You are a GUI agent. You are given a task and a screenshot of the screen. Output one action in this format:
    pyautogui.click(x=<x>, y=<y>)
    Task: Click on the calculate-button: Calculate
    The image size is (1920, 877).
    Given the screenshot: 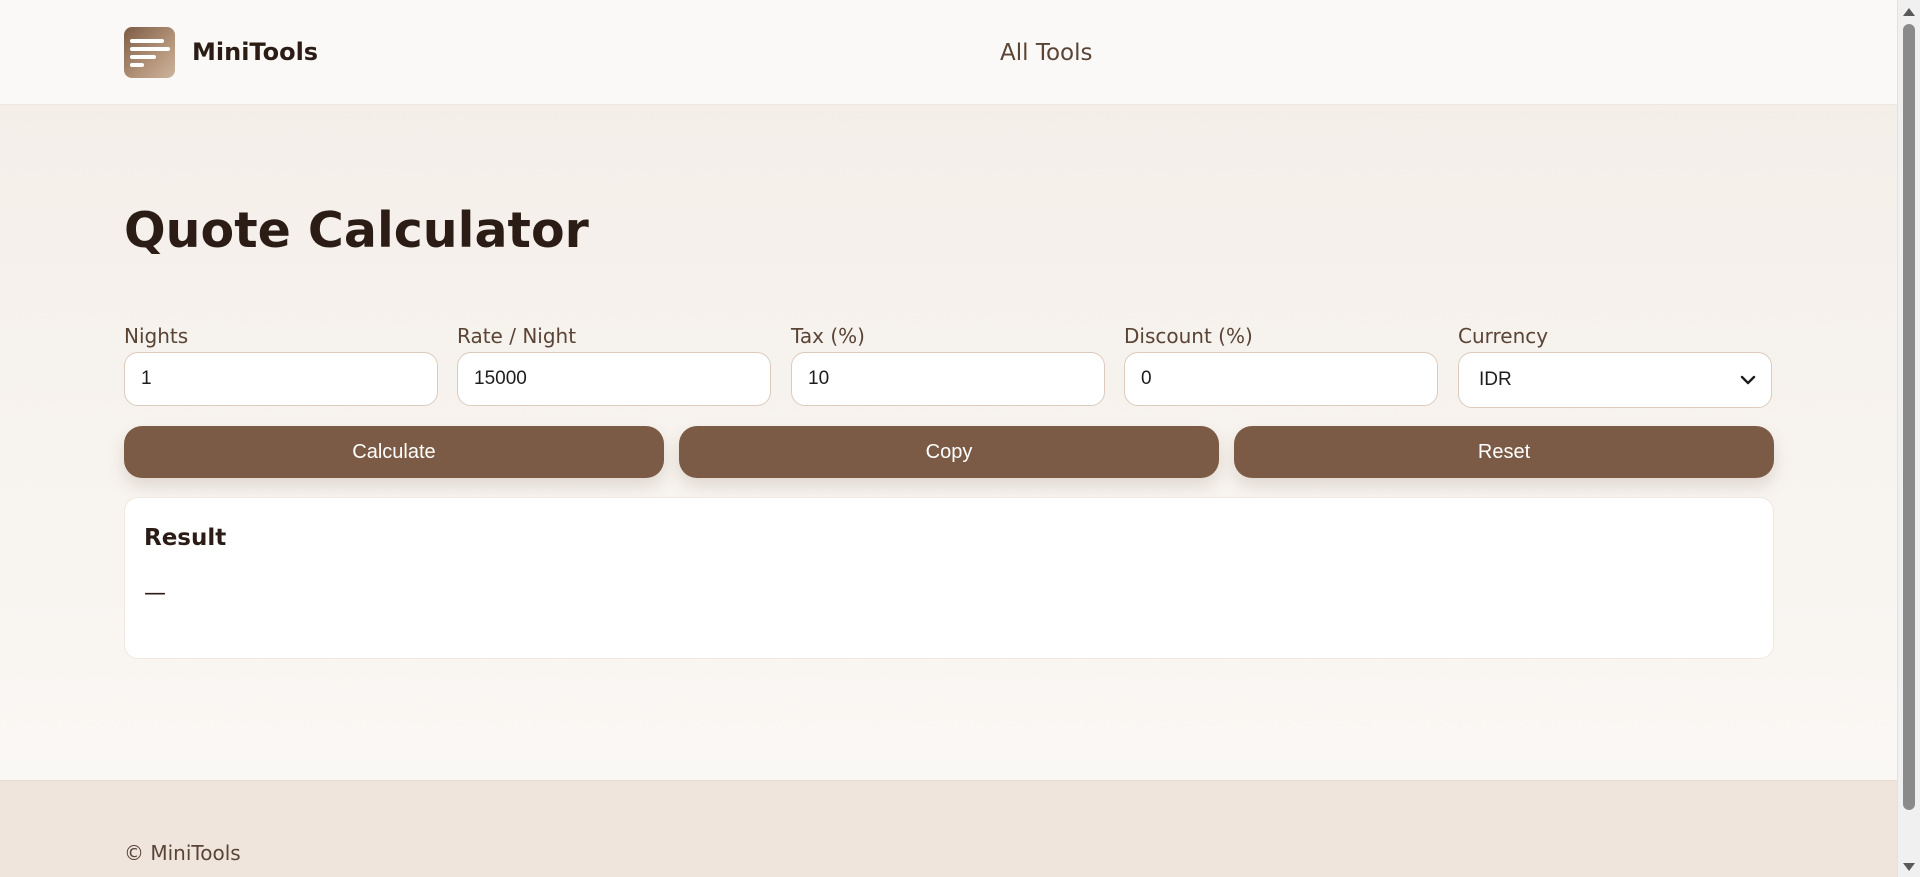 What is the action you would take?
    pyautogui.click(x=394, y=452)
    